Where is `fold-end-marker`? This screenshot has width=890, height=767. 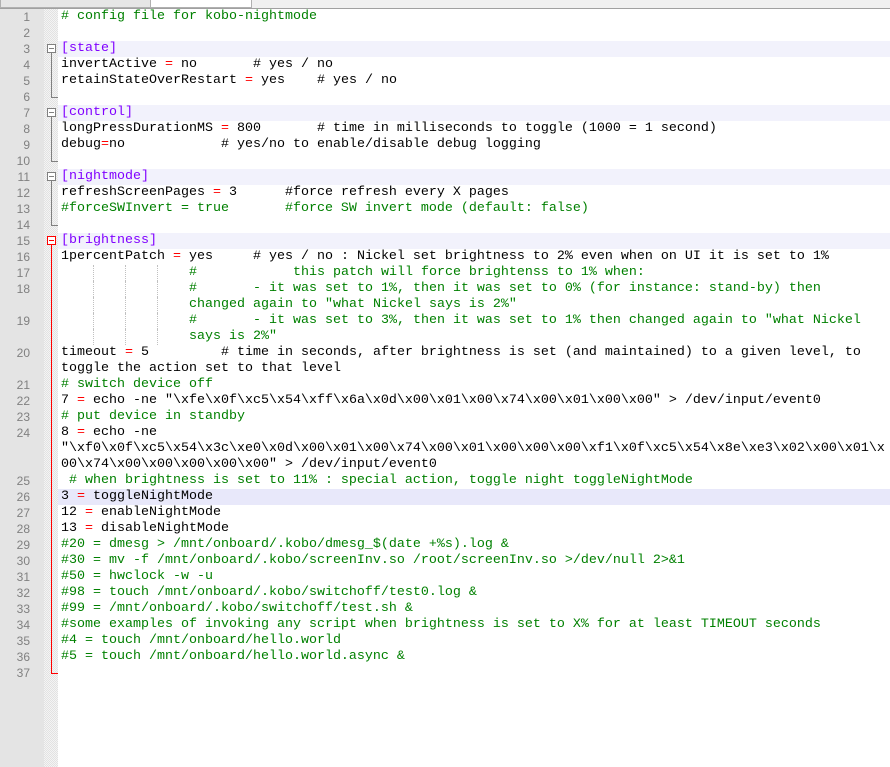
fold-end-marker is located at coordinates (54, 221).